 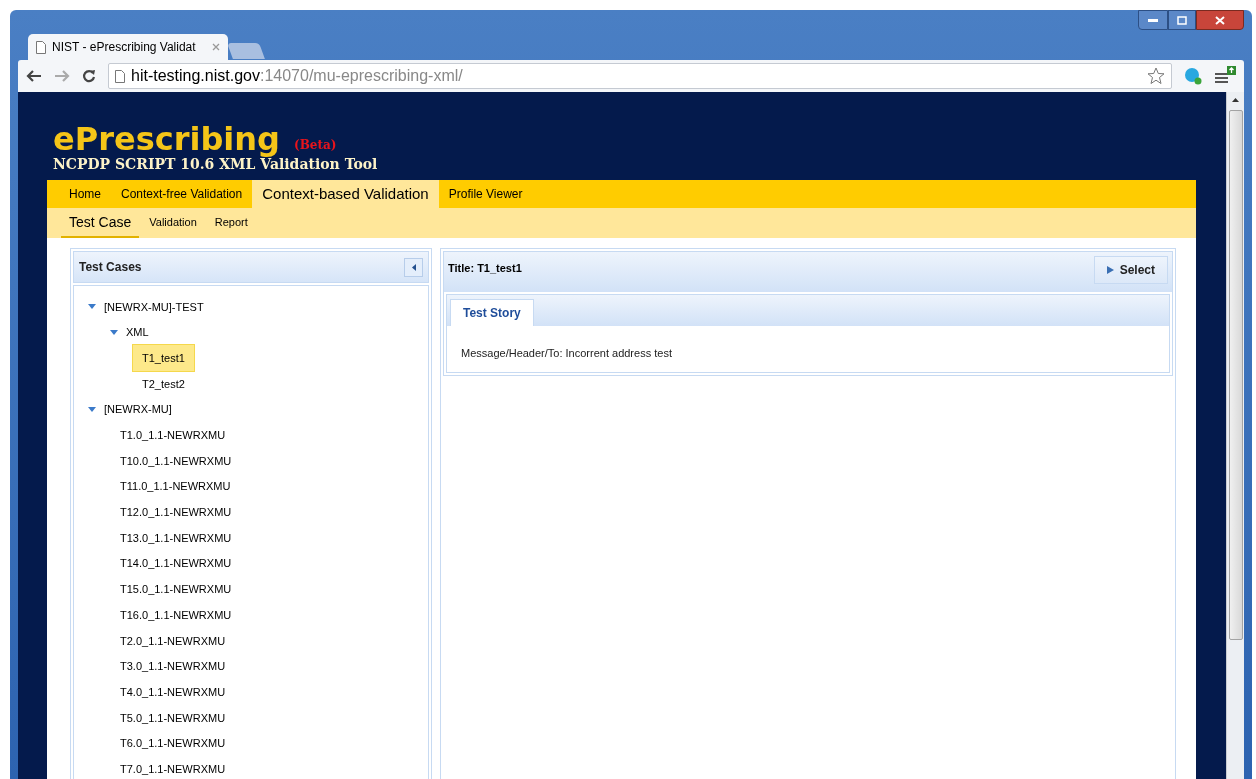 What do you see at coordinates (297, 76) in the screenshot?
I see `url-text: hit-testing.nist.gov:14070/mu-eprescribing-xml/` at bounding box center [297, 76].